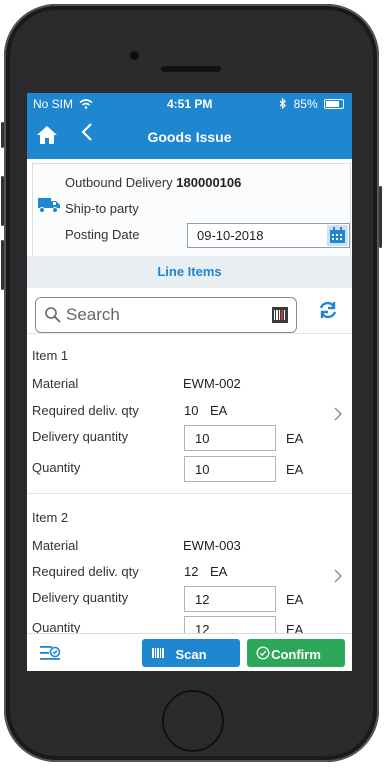  I want to click on item-title: Item 1, so click(50, 355).